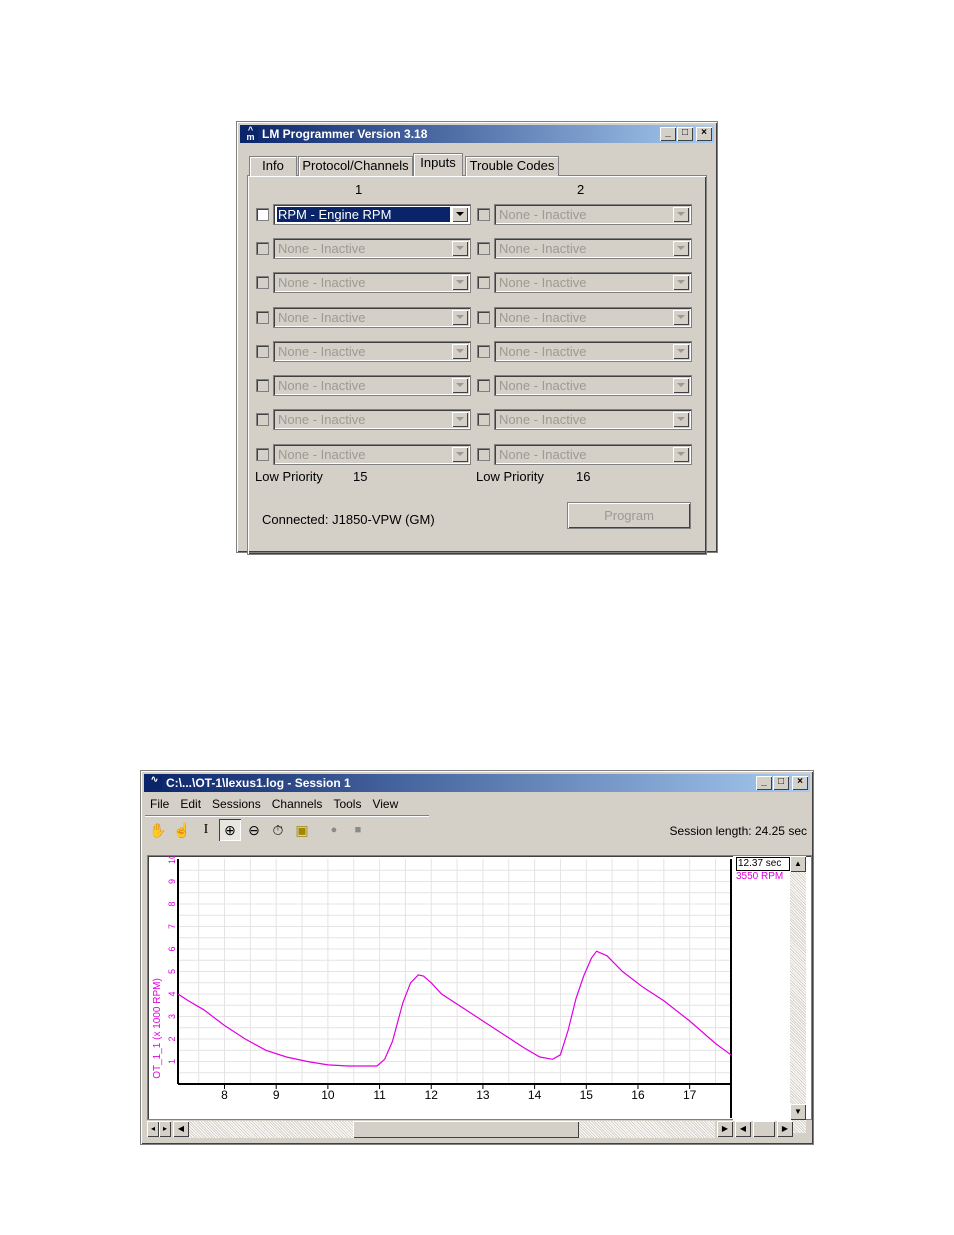 The width and height of the screenshot is (954, 1235). What do you see at coordinates (593, 317) in the screenshot?
I see `input-select-2-4: None - Inactive` at bounding box center [593, 317].